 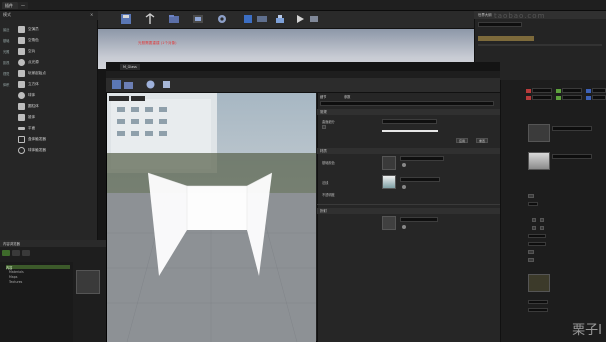 I want to click on marketplace-icon, so click(x=198, y=19).